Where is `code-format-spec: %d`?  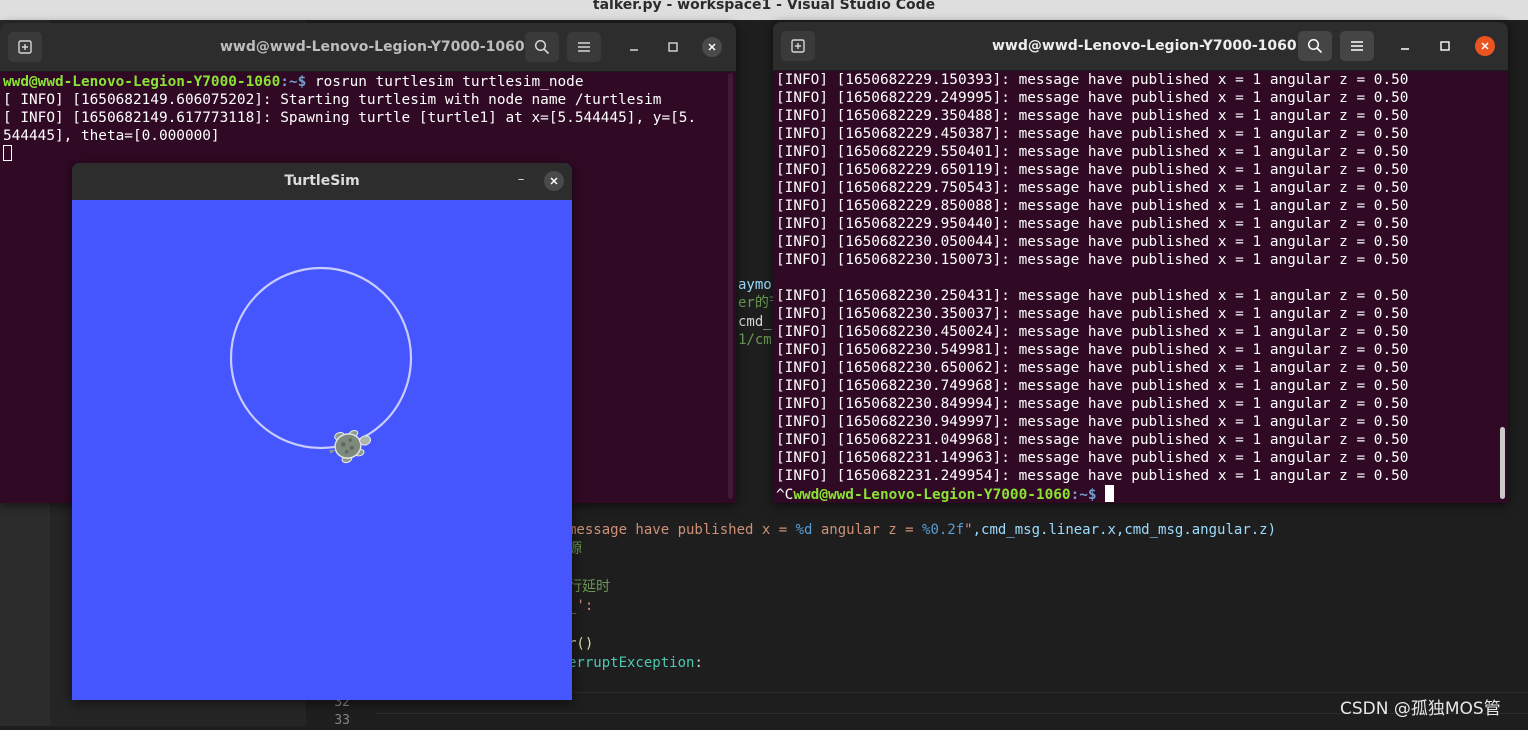 code-format-spec: %d is located at coordinates (804, 530).